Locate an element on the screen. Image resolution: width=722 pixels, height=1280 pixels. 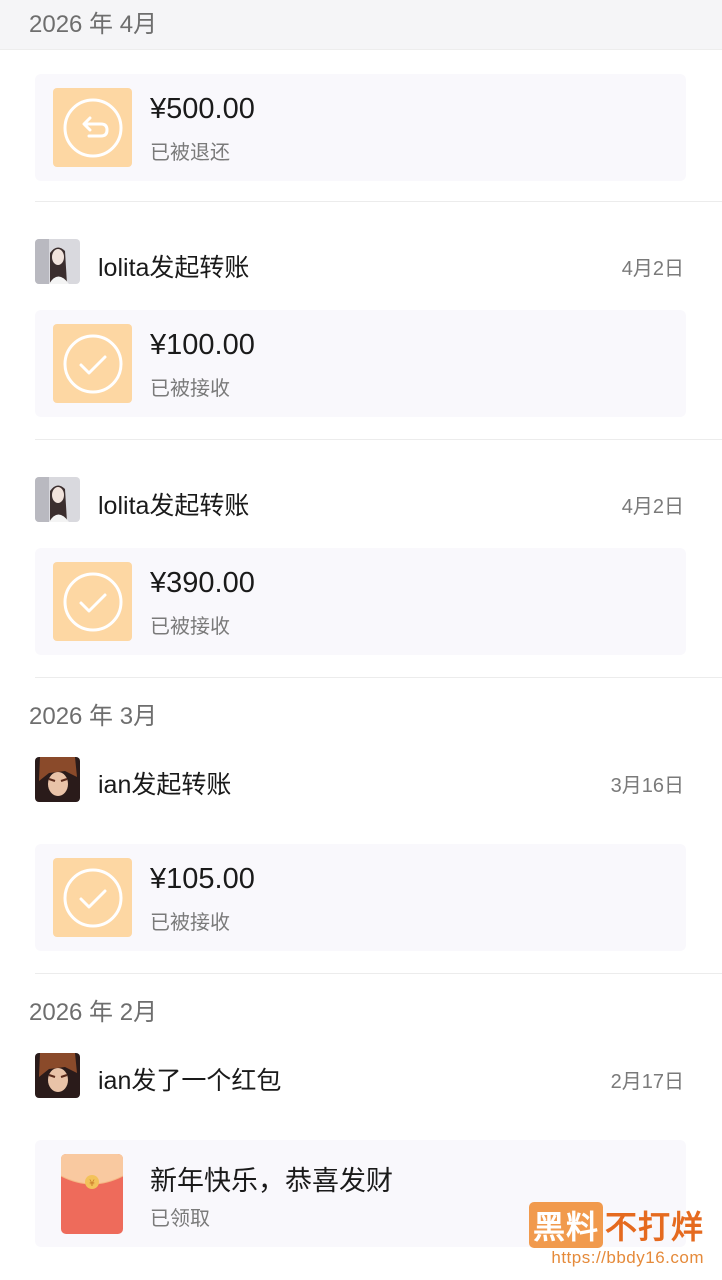
transfer-card: ¥500.00 已被退还 is located at coordinates (360, 127).